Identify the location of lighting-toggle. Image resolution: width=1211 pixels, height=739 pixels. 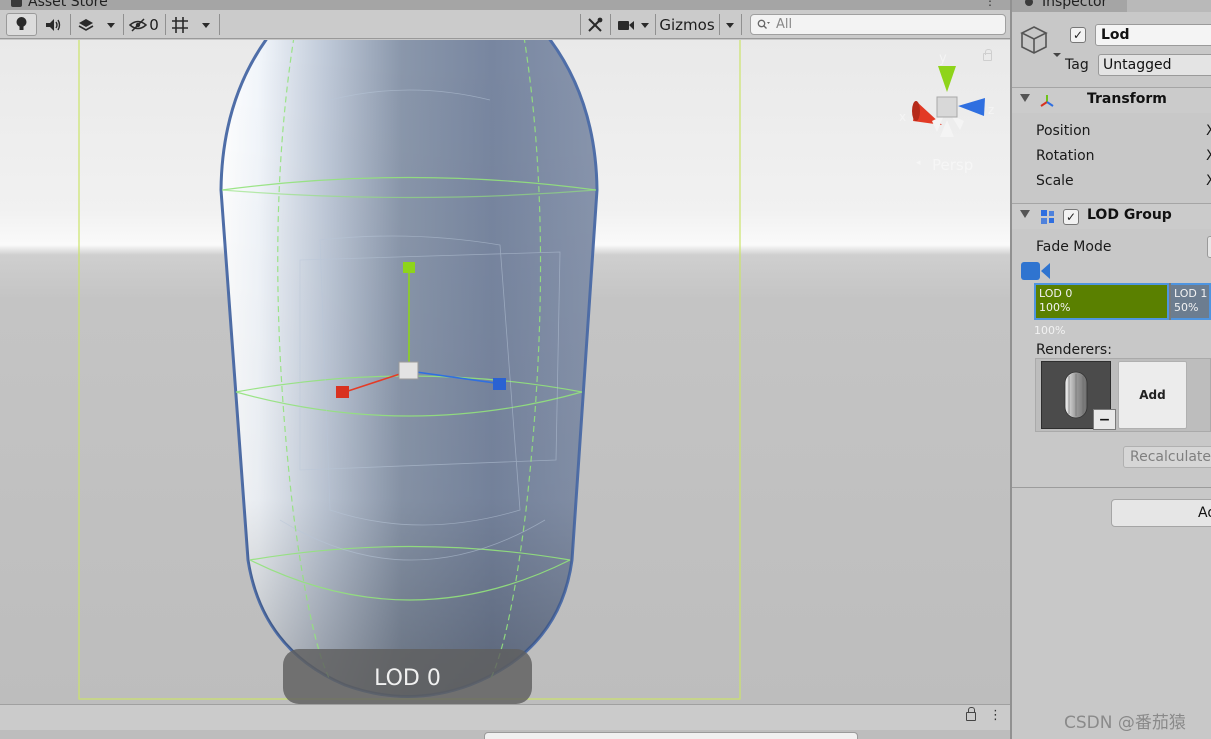
(21, 24).